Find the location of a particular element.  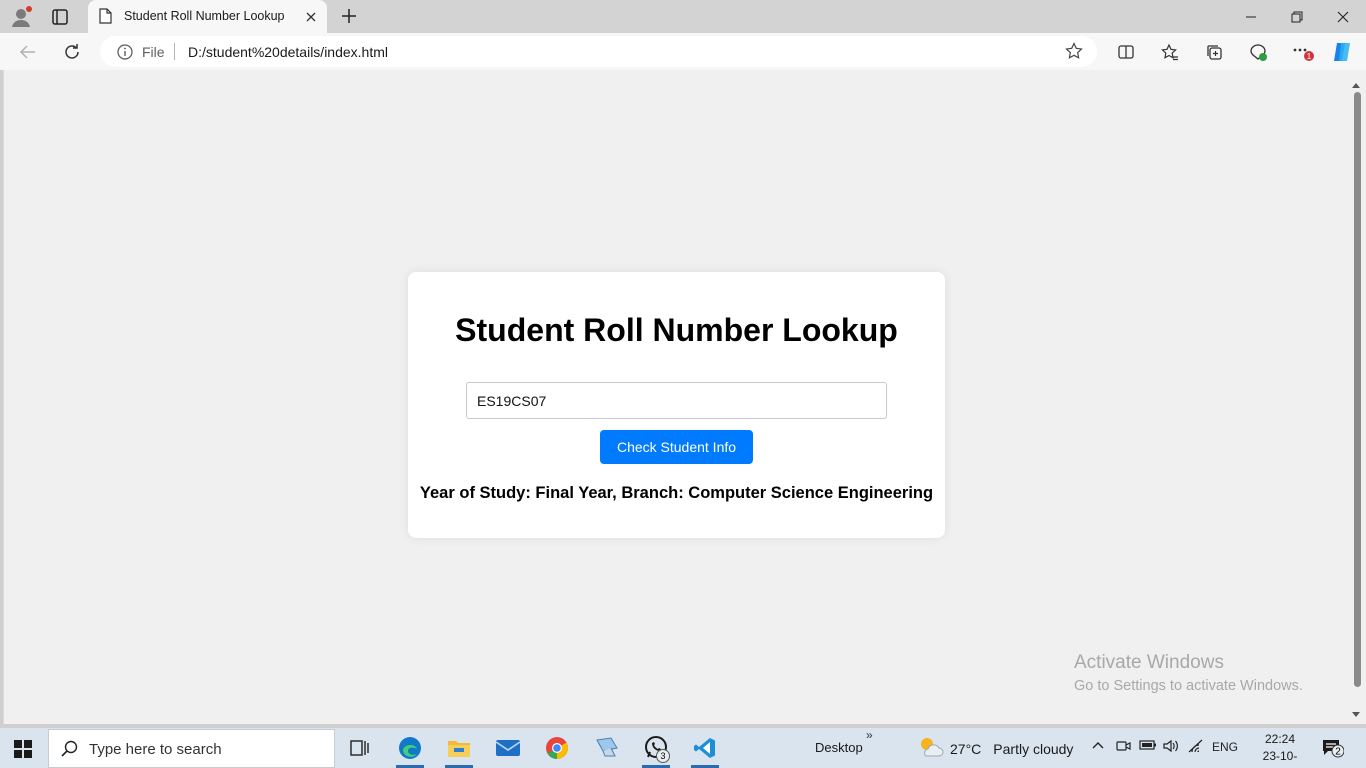

check-student-info-button: Check Student Info is located at coordinates (676, 447).